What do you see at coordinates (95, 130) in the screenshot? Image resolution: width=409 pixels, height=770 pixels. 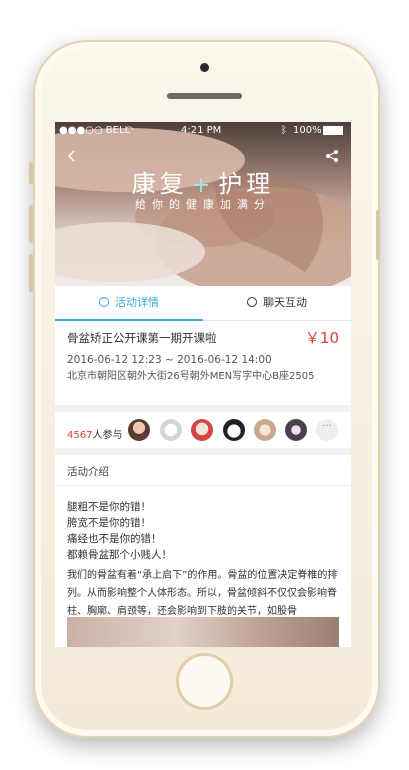 I see `carrier-label: ●●●○○ BELL` at bounding box center [95, 130].